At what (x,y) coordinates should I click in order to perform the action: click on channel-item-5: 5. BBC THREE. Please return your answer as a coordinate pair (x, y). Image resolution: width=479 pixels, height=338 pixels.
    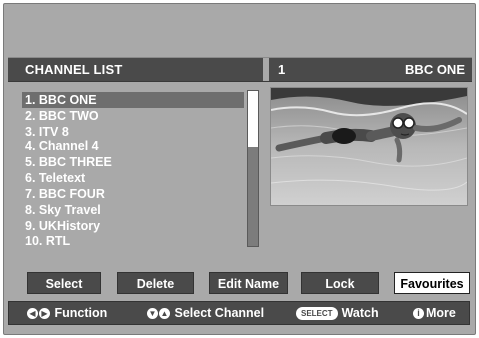
    Looking at the image, I should click on (133, 162).